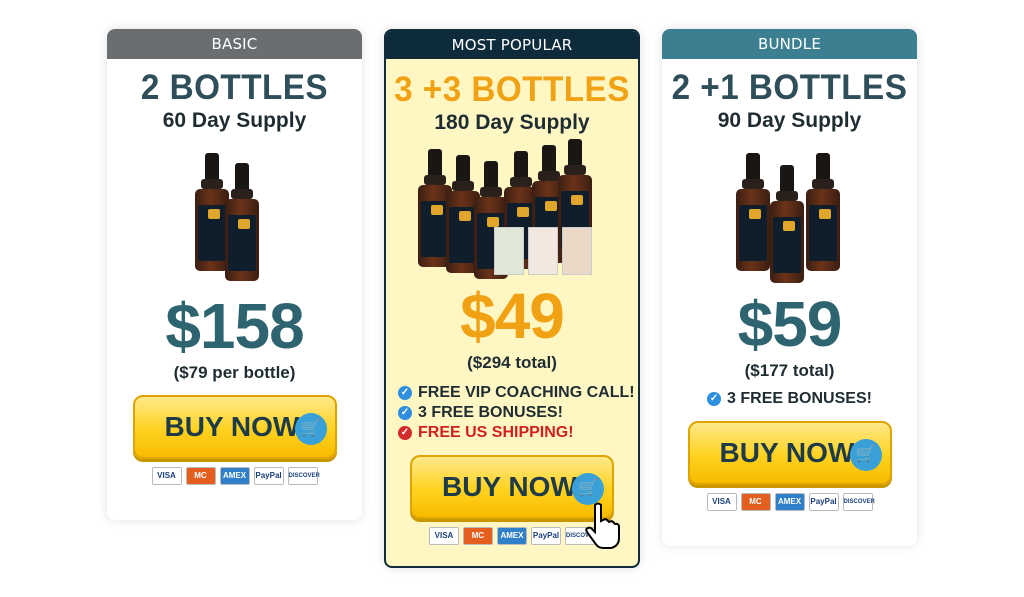  I want to click on plan-header: BUNDLE, so click(789, 44).